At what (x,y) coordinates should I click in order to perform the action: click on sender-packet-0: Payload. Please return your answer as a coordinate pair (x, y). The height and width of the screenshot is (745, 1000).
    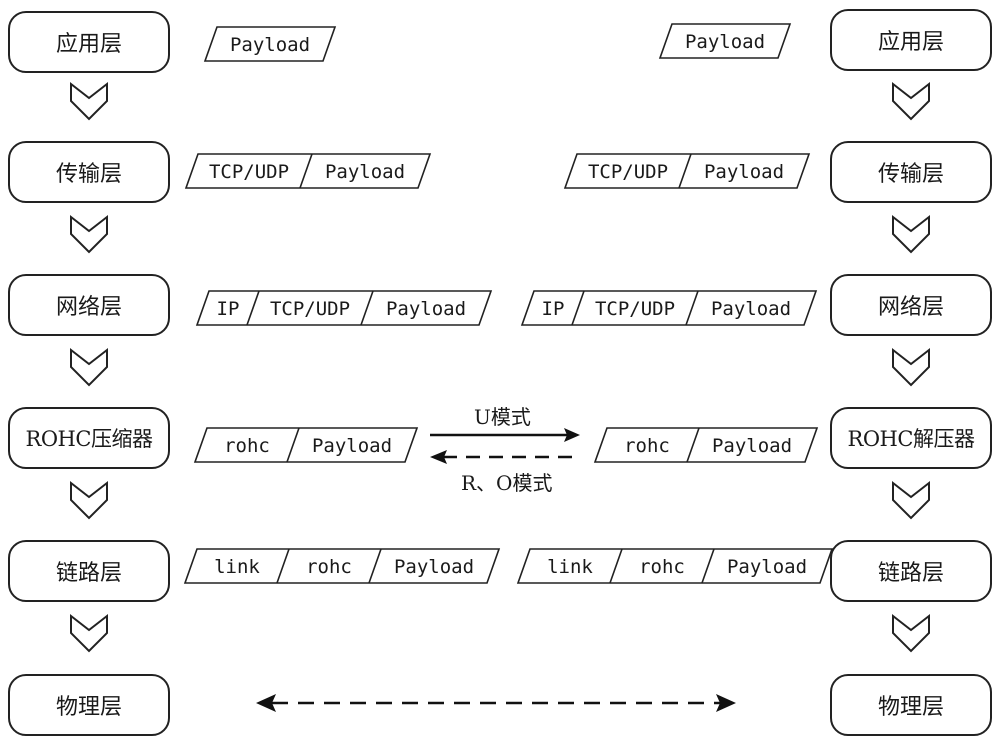
    Looking at the image, I should click on (270, 44).